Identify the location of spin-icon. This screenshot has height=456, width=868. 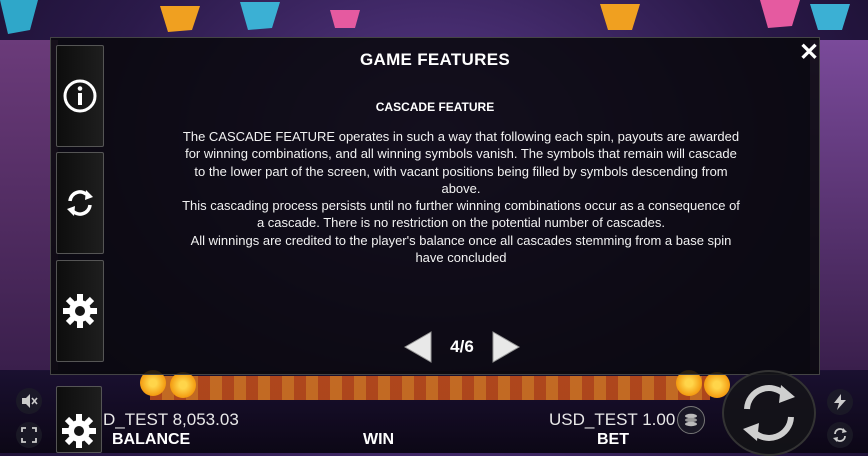
(769, 413).